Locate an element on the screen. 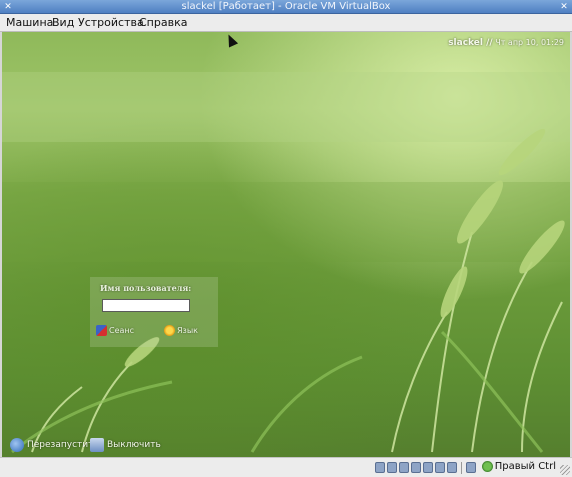 The image size is (572, 477). host-key-label: Правый Ctrl is located at coordinates (525, 466).